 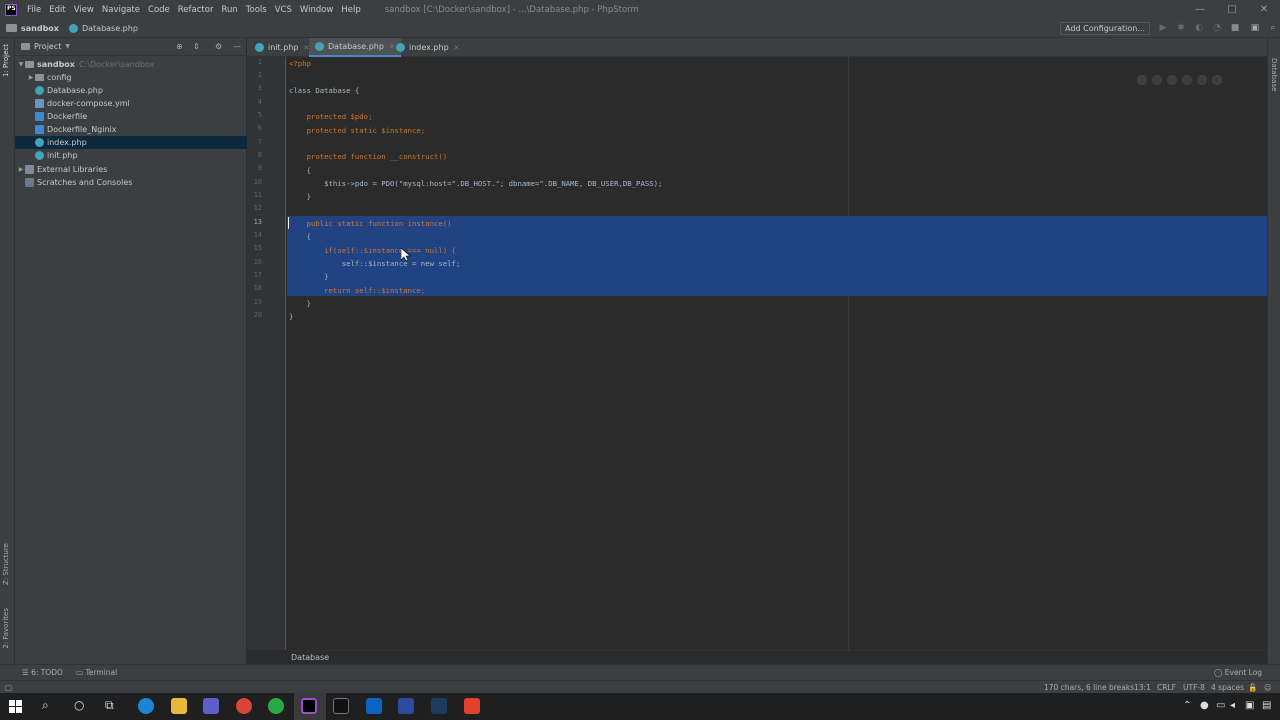 What do you see at coordinates (131, 77) in the screenshot?
I see `tree-item-config: ▶ config` at bounding box center [131, 77].